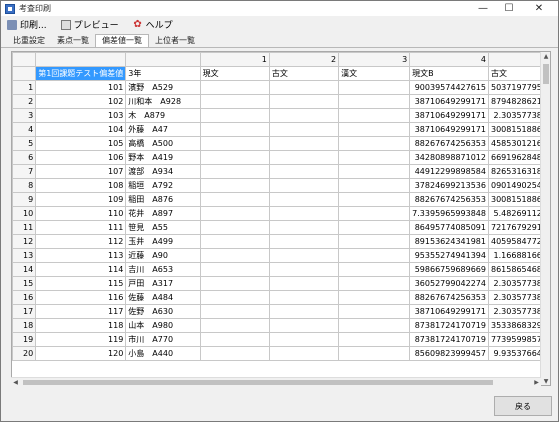 The height and width of the screenshot is (422, 559). What do you see at coordinates (163, 199) in the screenshot?
I see `student-name-cell: 稲田 A876` at bounding box center [163, 199].